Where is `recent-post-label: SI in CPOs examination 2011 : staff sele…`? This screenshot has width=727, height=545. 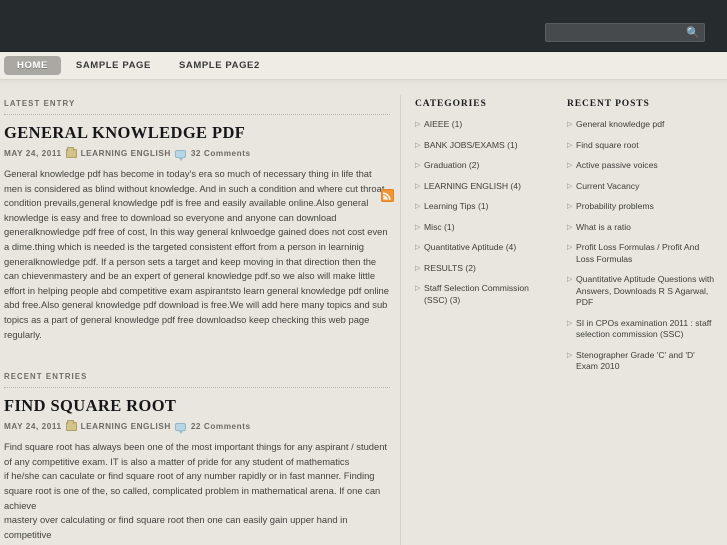 recent-post-label: SI in CPOs examination 2011 : staff sele… is located at coordinates (644, 328).